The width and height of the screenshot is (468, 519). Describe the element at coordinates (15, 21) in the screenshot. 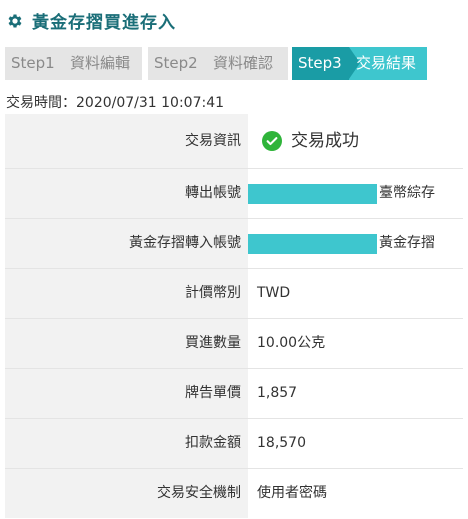

I see `gear-icon` at that location.